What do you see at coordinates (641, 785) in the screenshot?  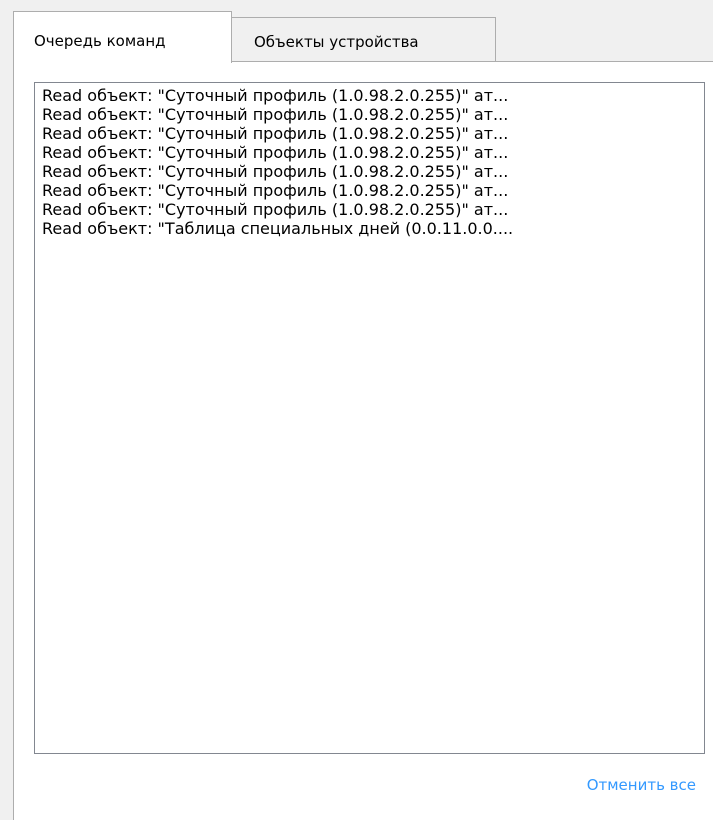 I see `cancel-all-link: Отменить все` at bounding box center [641, 785].